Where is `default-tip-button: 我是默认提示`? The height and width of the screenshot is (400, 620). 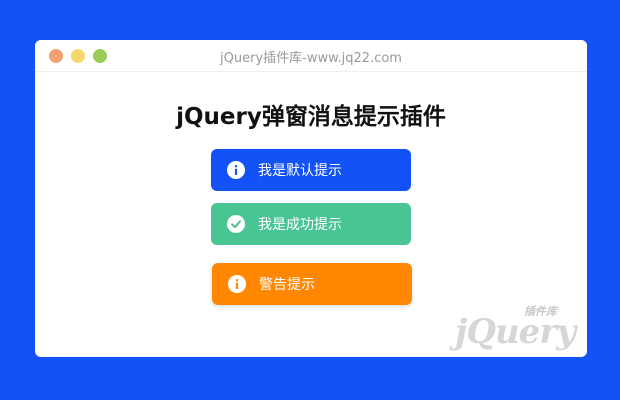
default-tip-button: 我是默认提示 is located at coordinates (311, 170).